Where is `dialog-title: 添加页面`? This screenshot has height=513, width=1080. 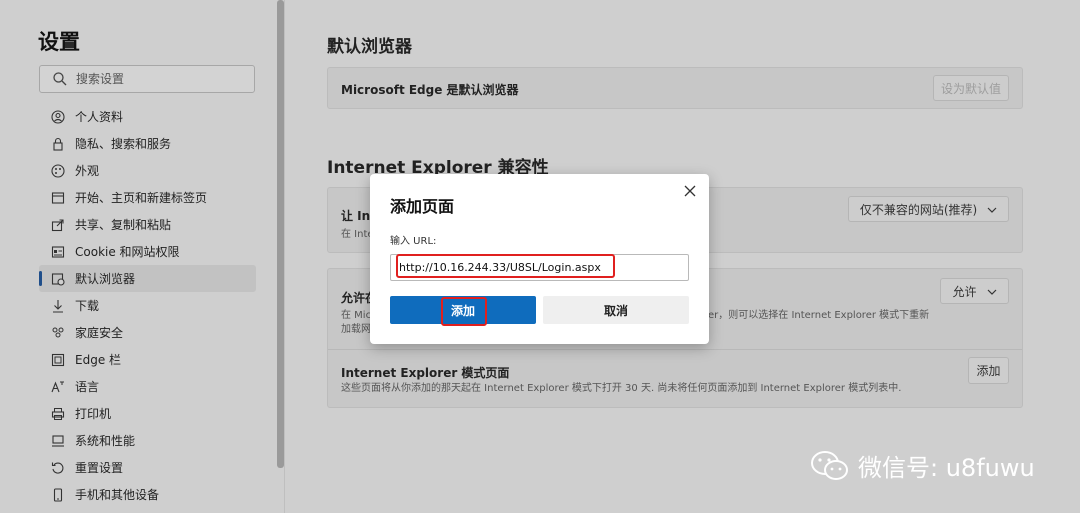
dialog-title: 添加页面 is located at coordinates (422, 206).